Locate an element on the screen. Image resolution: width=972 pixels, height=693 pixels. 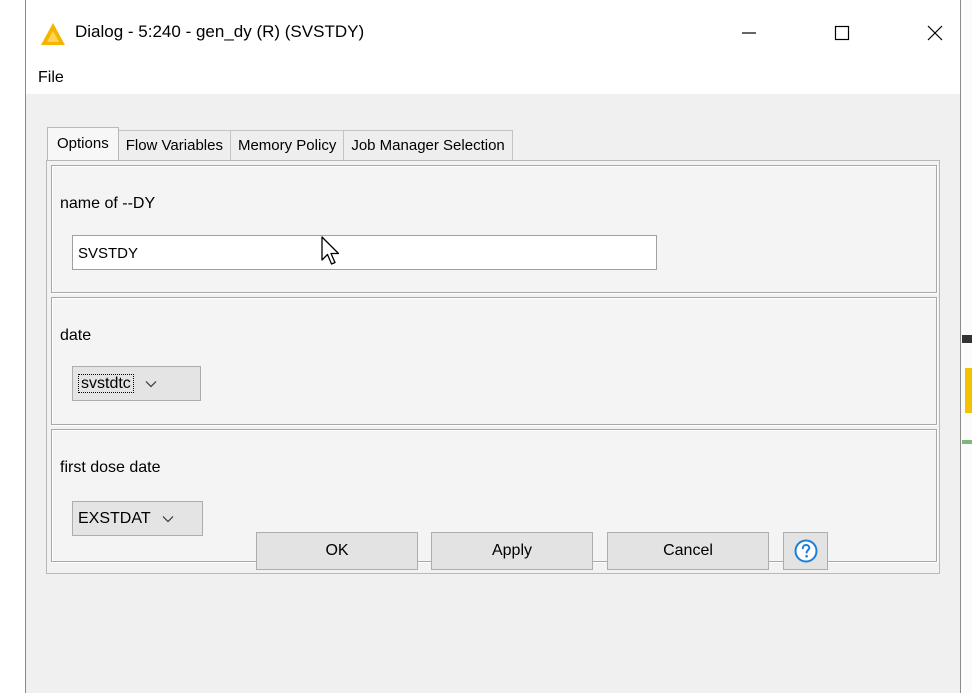
tab-flow-variables: Flow Variables is located at coordinates (174, 145).